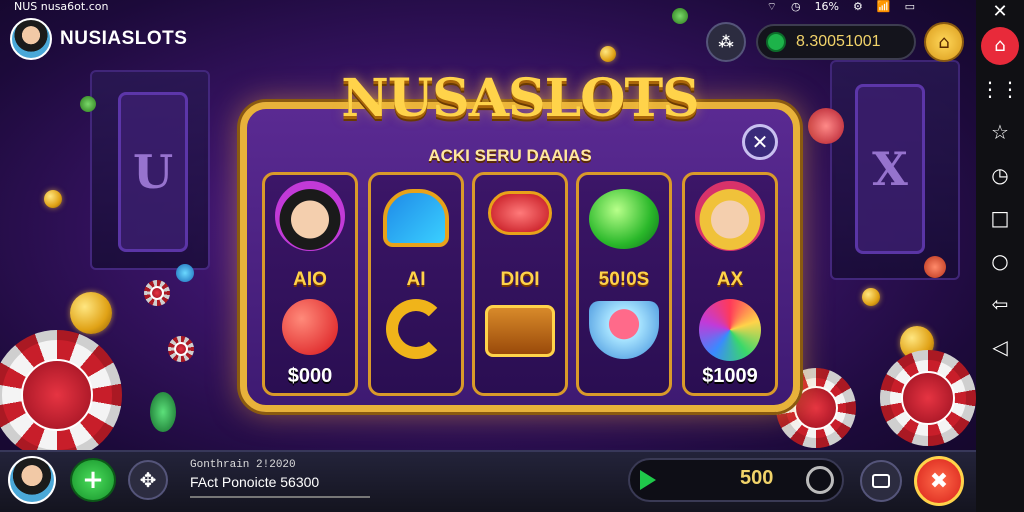  I want to click on friends-icon: ⁂, so click(726, 42).